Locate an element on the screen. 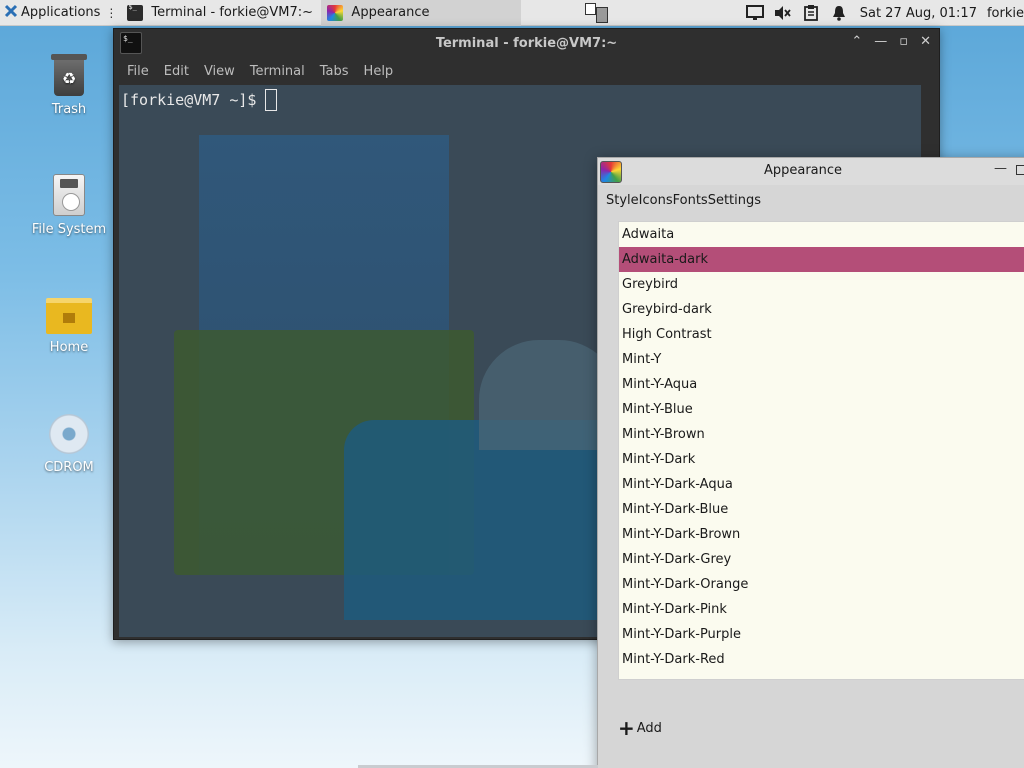  appearance-window-title: Appearance is located at coordinates (803, 170).